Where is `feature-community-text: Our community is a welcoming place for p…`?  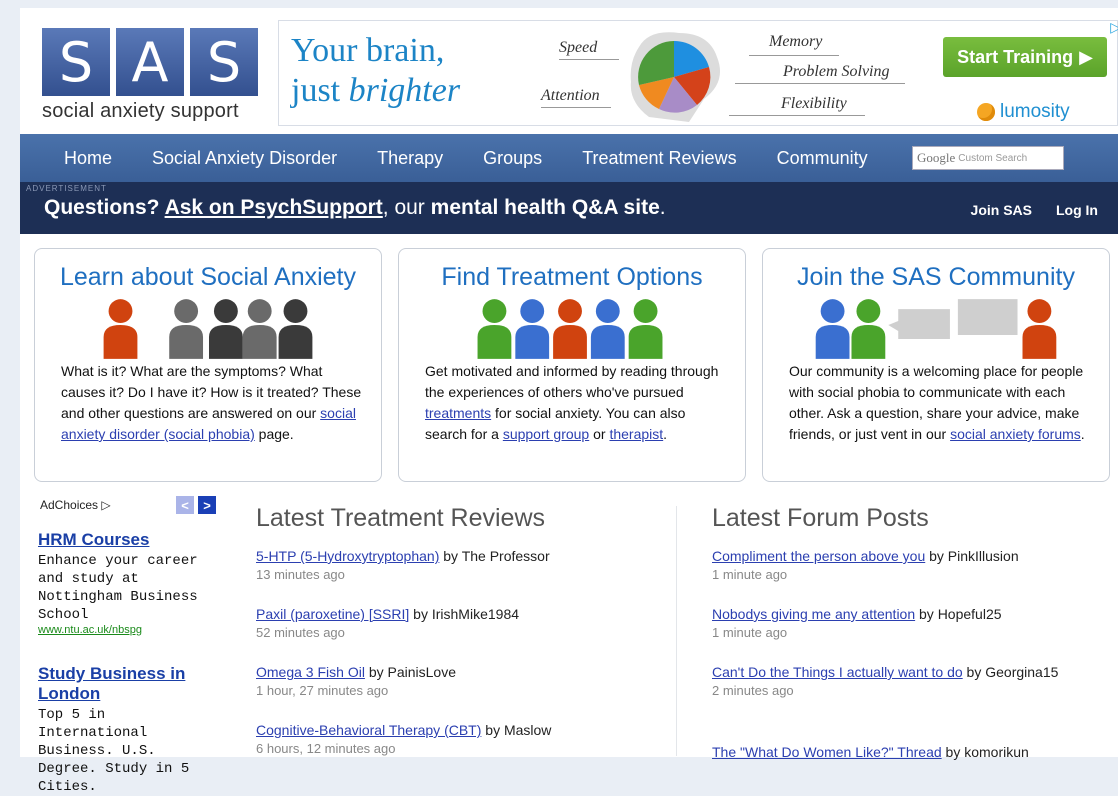 feature-community-text: Our community is a welcoming place for p… is located at coordinates (937, 402).